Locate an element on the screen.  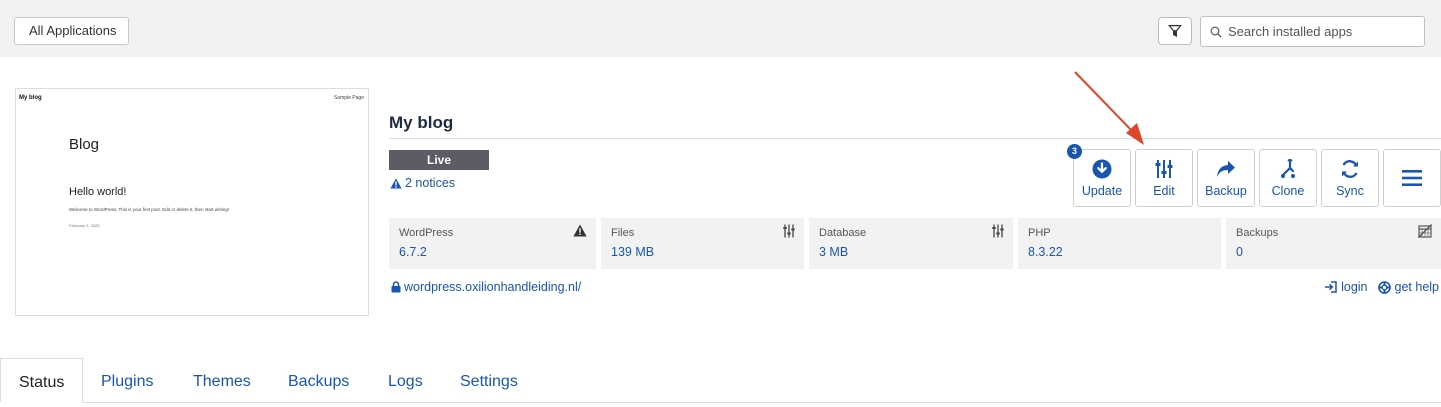
divider is located at coordinates (915, 138).